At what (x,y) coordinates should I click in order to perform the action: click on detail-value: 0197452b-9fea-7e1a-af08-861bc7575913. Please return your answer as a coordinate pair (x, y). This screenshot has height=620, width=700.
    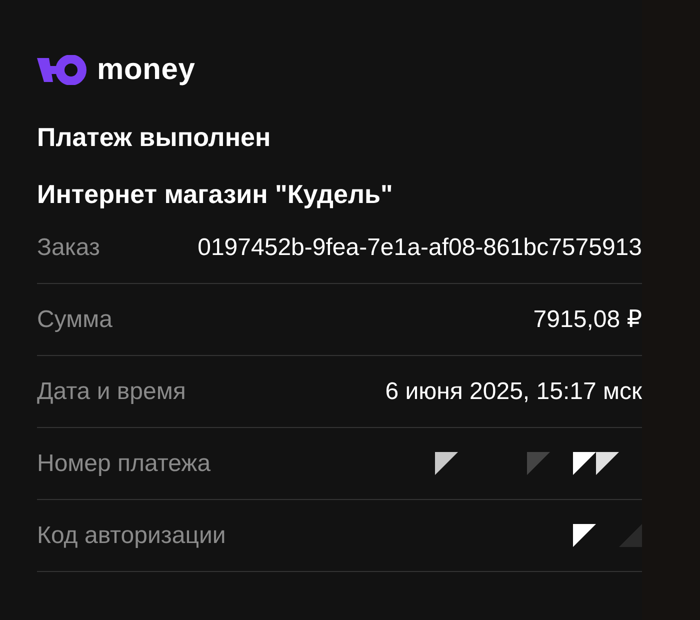
    Looking at the image, I should click on (420, 248).